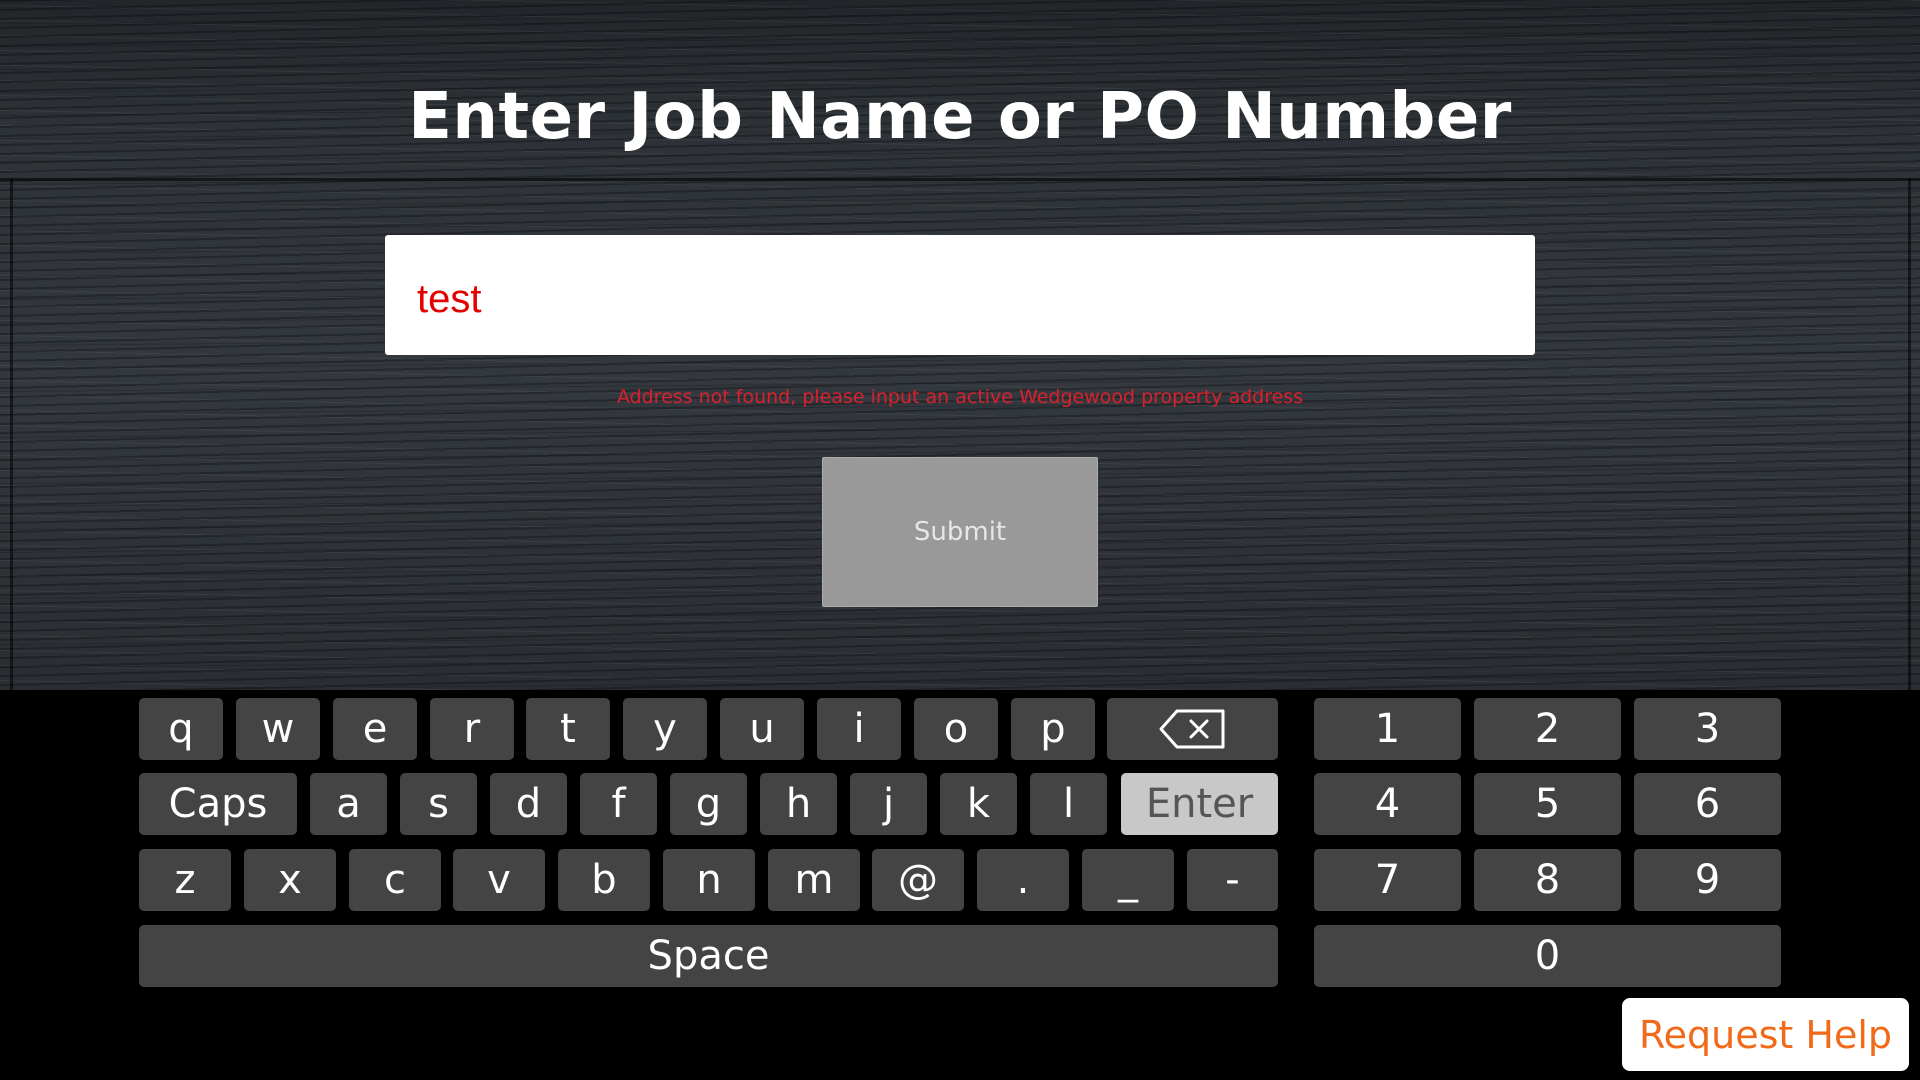 Image resolution: width=1920 pixels, height=1080 pixels. Describe the element at coordinates (604, 880) in the screenshot. I see `key-b: b` at that location.